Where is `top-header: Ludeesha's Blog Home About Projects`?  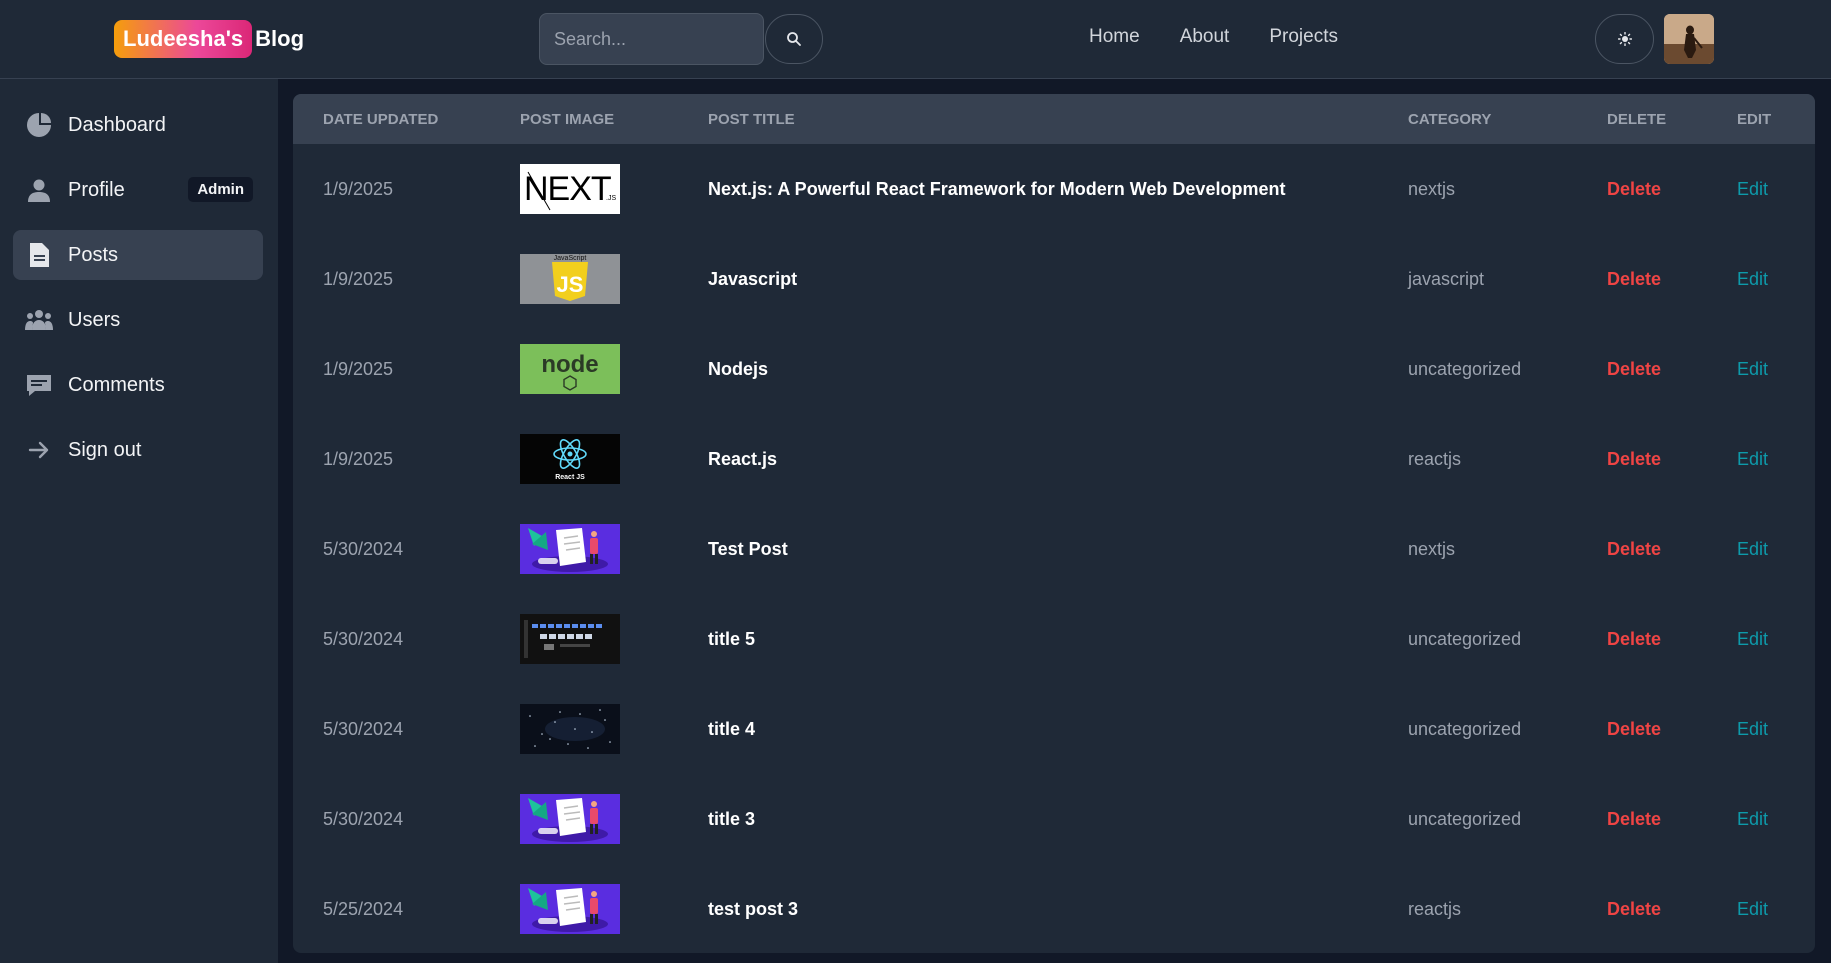 top-header: Ludeesha's Blog Home About Projects is located at coordinates (915, 39).